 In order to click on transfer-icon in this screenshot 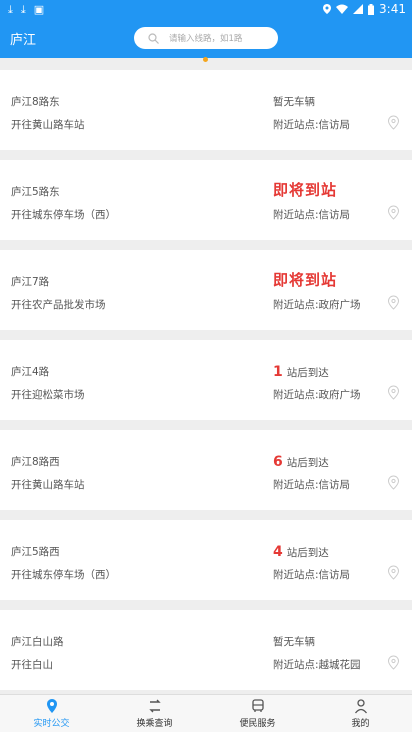, I will do `click(154, 706)`.